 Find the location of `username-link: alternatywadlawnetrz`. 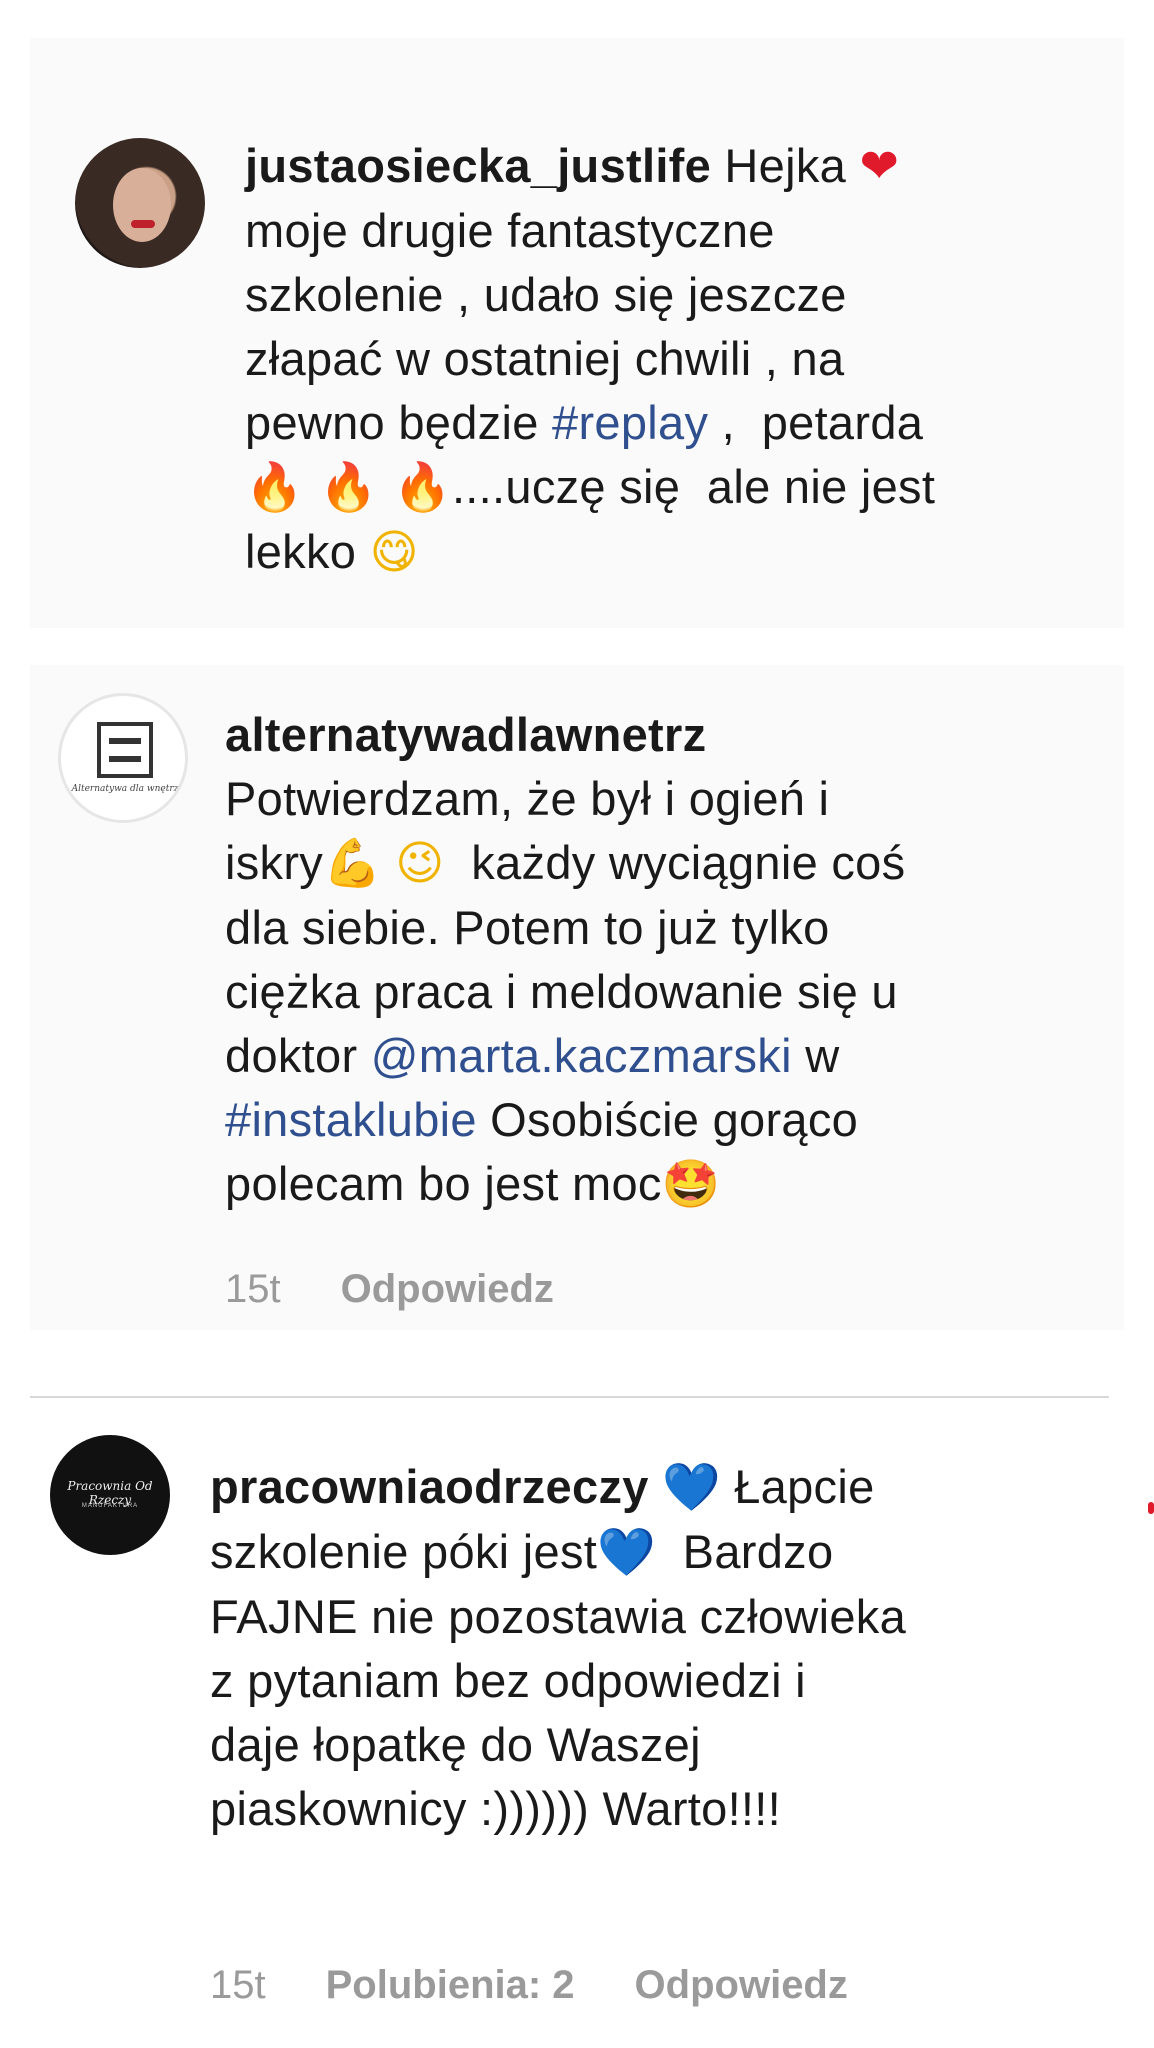

username-link: alternatywadlawnetrz is located at coordinates (465, 734).